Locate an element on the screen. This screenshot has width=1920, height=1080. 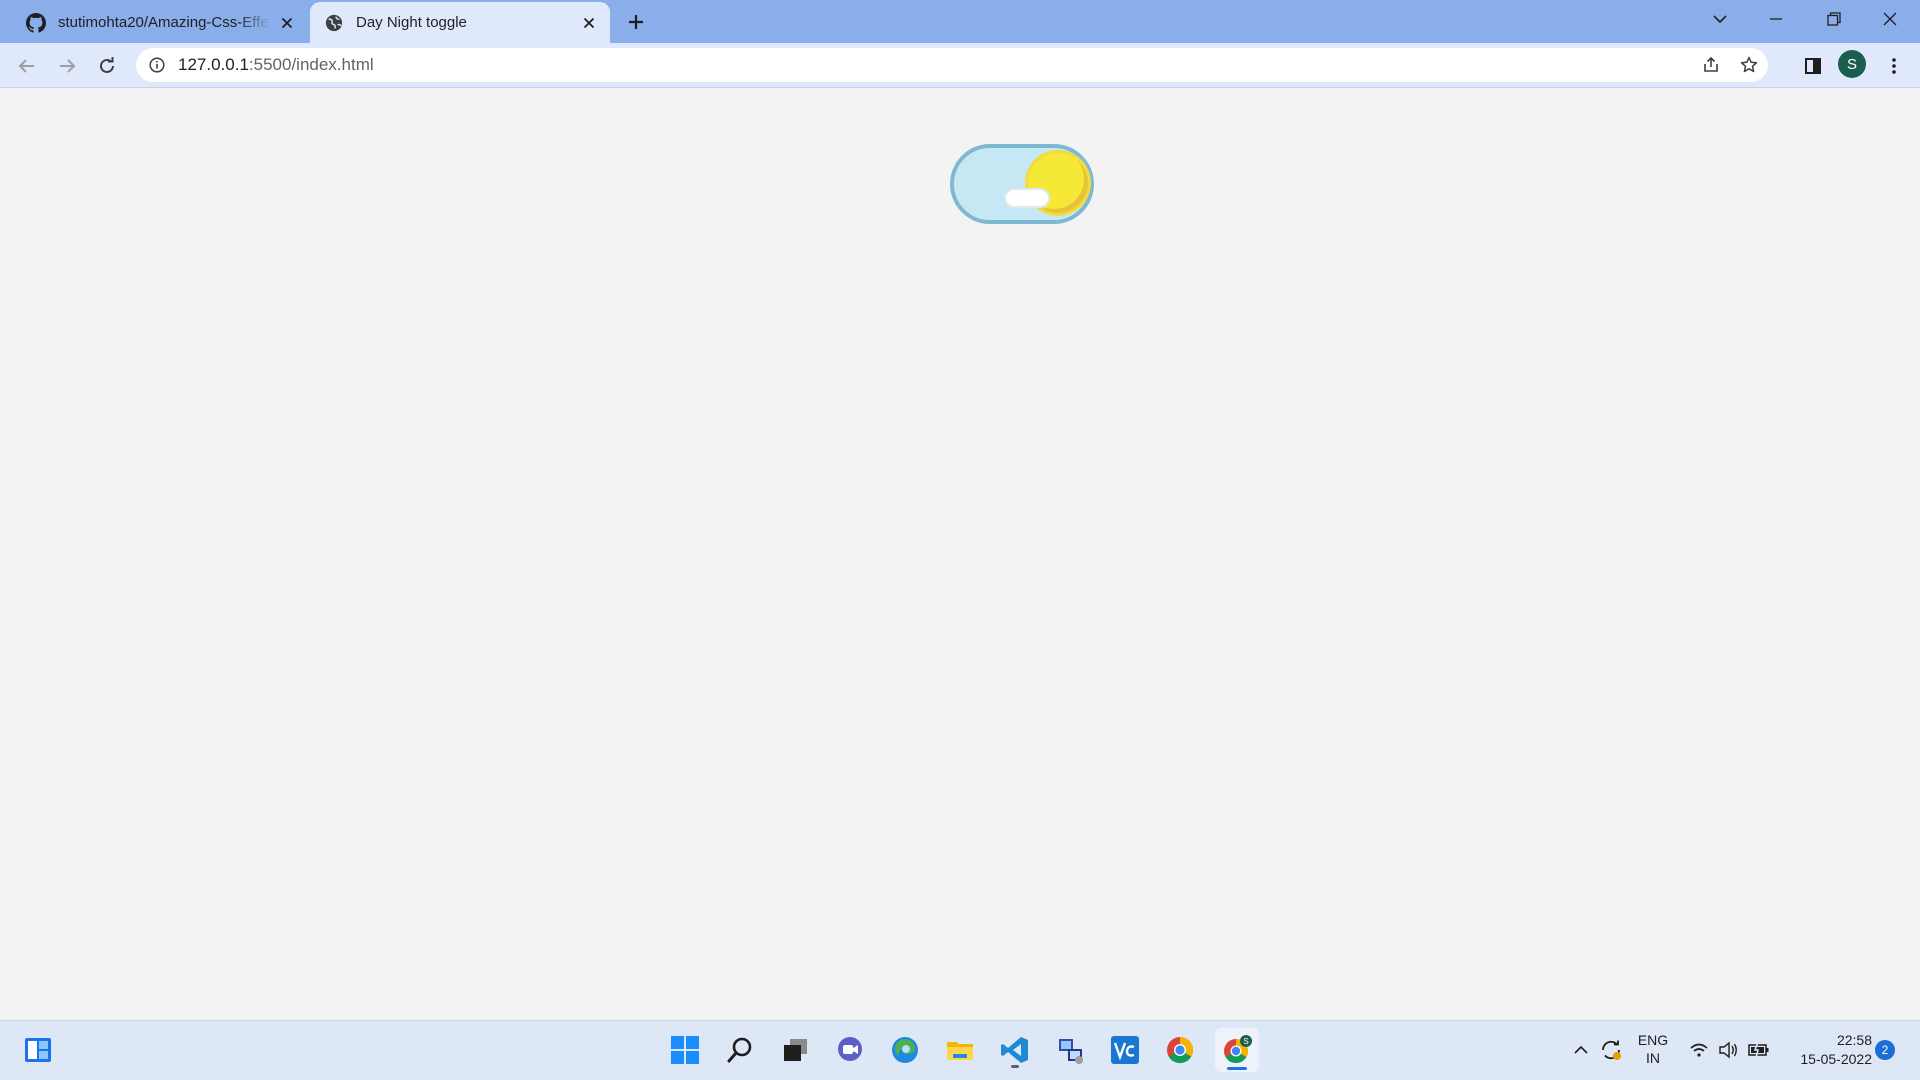
network-app-icon is located at coordinates (1071, 1051).